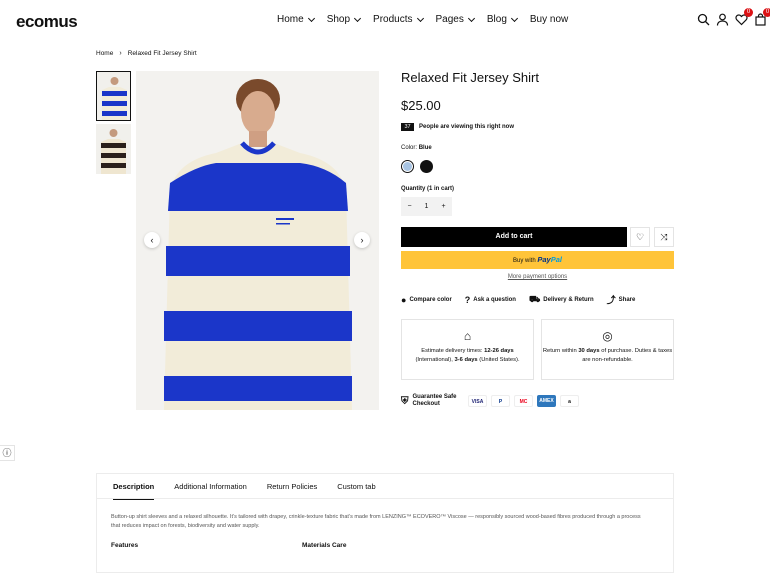  What do you see at coordinates (407, 127) in the screenshot?
I see `viewers-count-badge: 37` at bounding box center [407, 127].